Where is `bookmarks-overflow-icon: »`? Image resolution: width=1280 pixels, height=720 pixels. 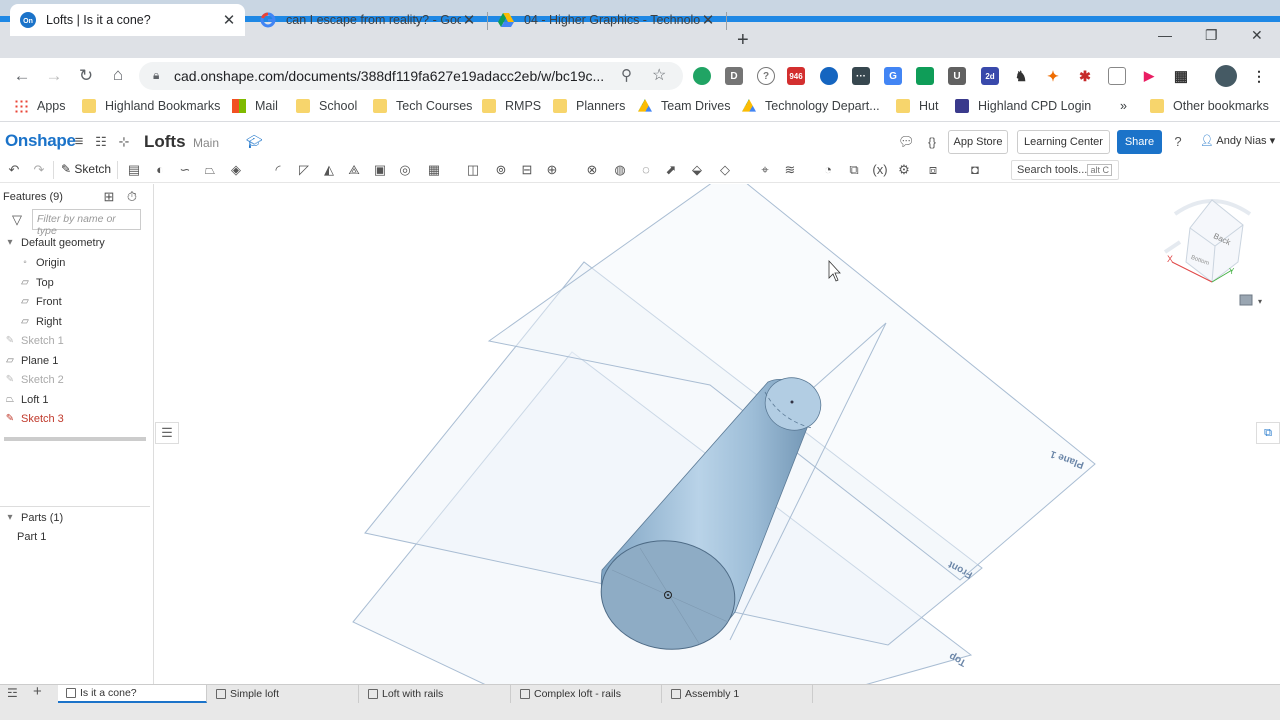
bookmarks-overflow-icon: » is located at coordinates (1123, 106).